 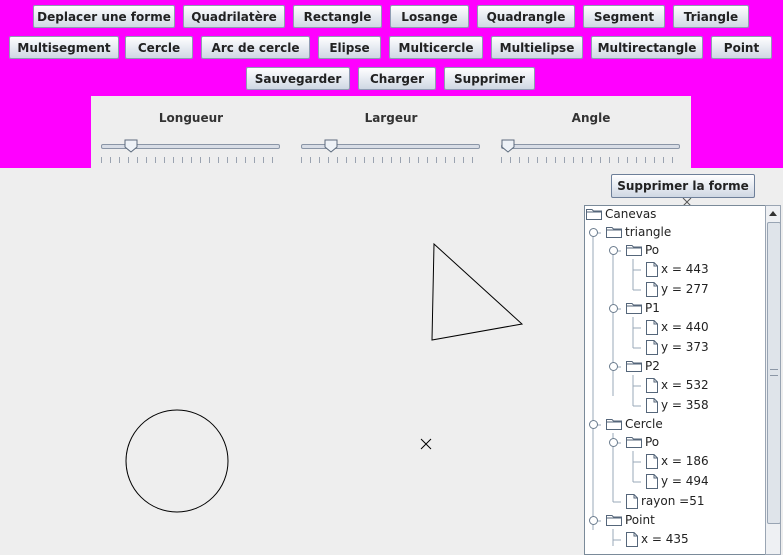 I want to click on longueur-ticks, so click(x=190, y=160).